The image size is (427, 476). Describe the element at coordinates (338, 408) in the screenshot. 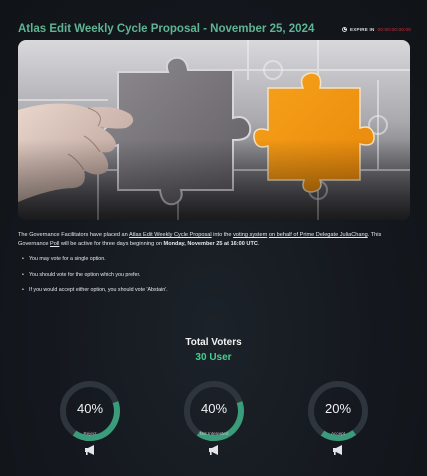

I see `option-percent: 20%` at that location.